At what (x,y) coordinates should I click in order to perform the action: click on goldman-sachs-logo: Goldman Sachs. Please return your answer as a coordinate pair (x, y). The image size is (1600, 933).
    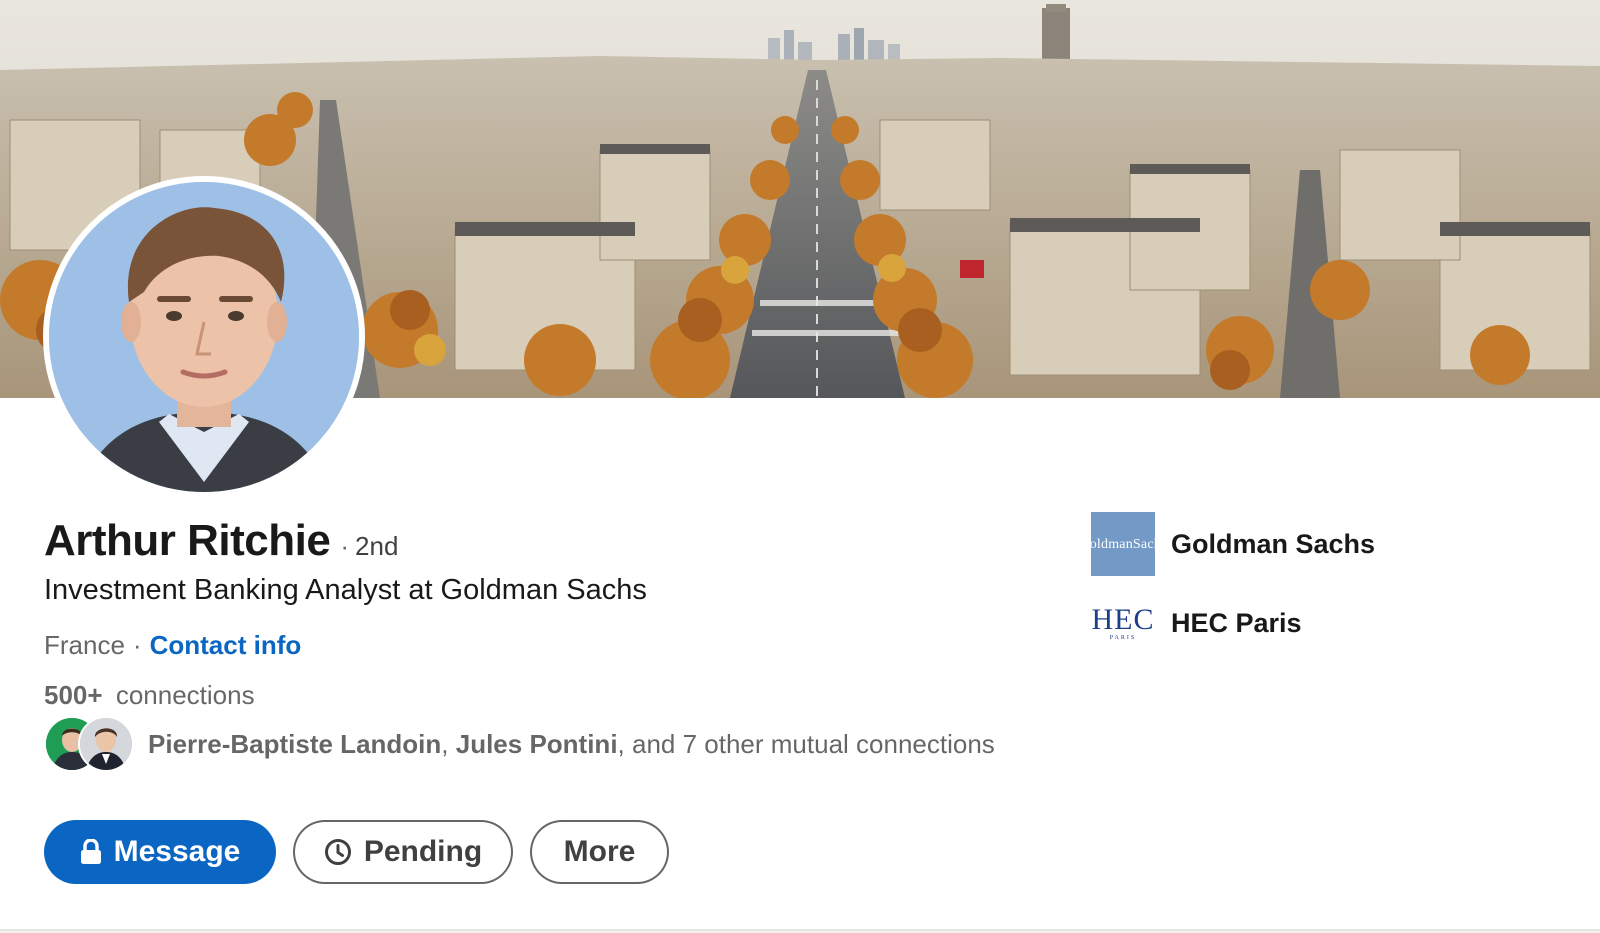
    Looking at the image, I should click on (1122, 544).